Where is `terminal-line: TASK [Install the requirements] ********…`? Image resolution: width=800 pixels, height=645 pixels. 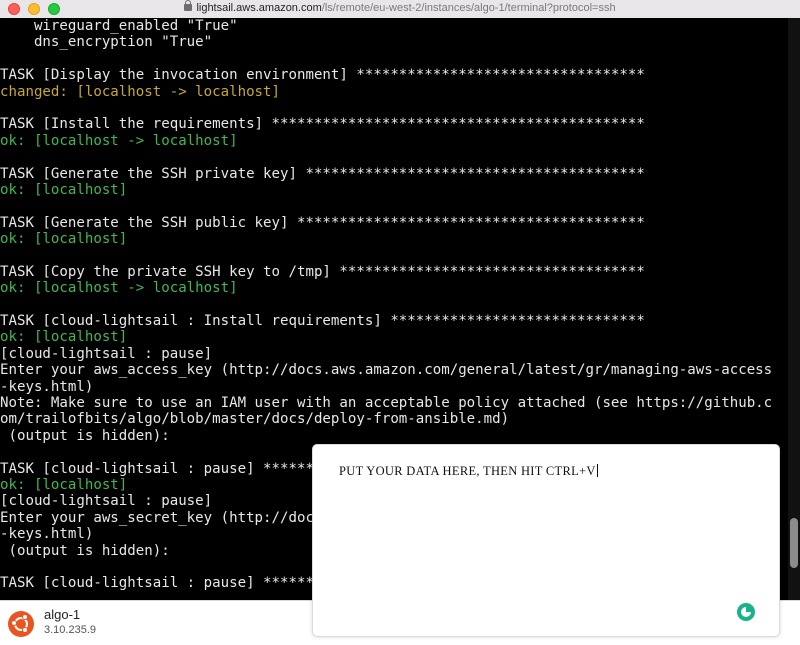 terminal-line: TASK [Install the requirements] ********… is located at coordinates (322, 124).